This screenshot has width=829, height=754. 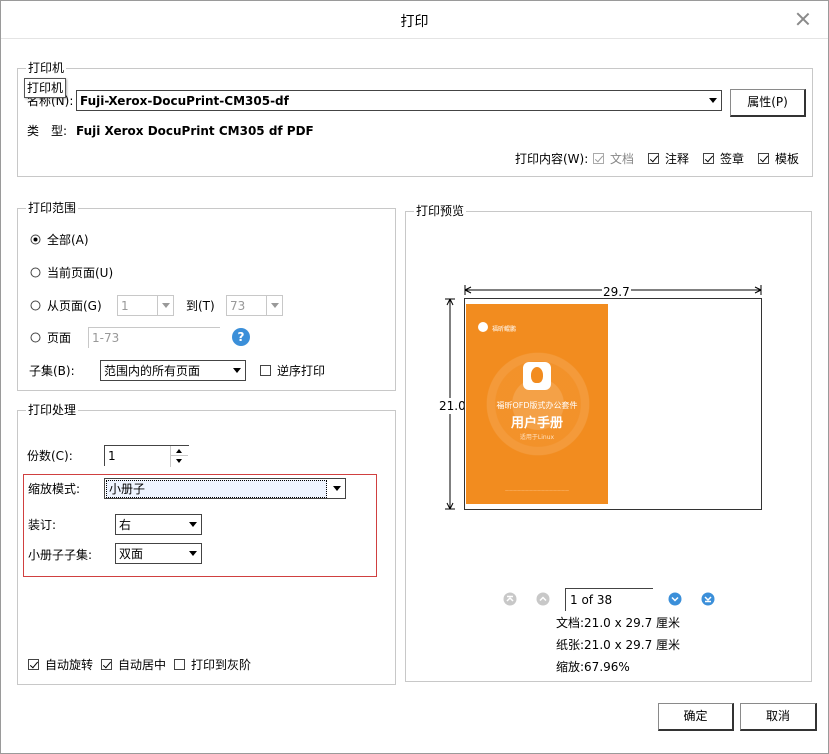 What do you see at coordinates (675, 599) in the screenshot?
I see `next-page-icon` at bounding box center [675, 599].